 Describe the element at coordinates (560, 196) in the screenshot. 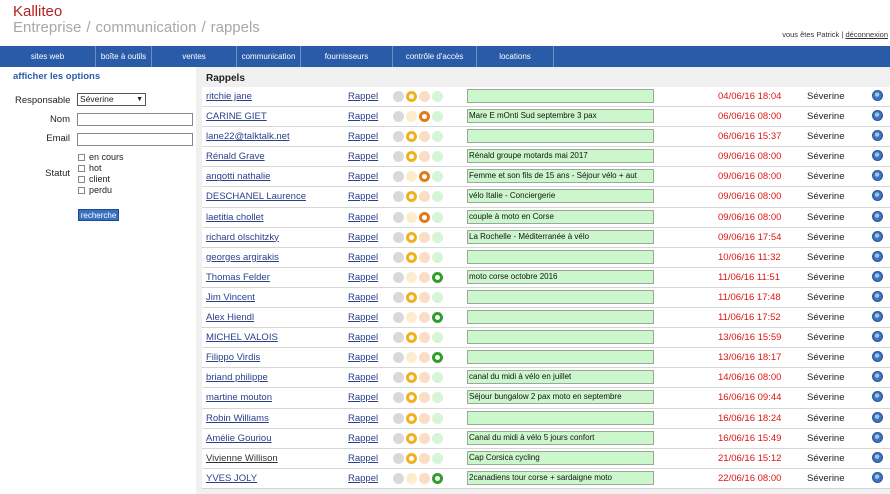

I see `note-field: vélo Italie - Conciergerie` at that location.